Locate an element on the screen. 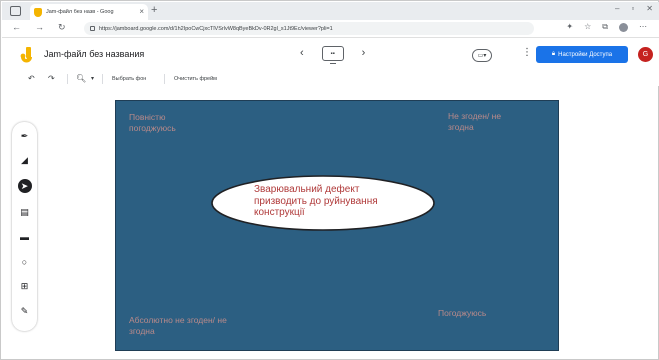 The height and width of the screenshot is (360, 659). jamboard-logo-icon is located at coordinates (26, 55).